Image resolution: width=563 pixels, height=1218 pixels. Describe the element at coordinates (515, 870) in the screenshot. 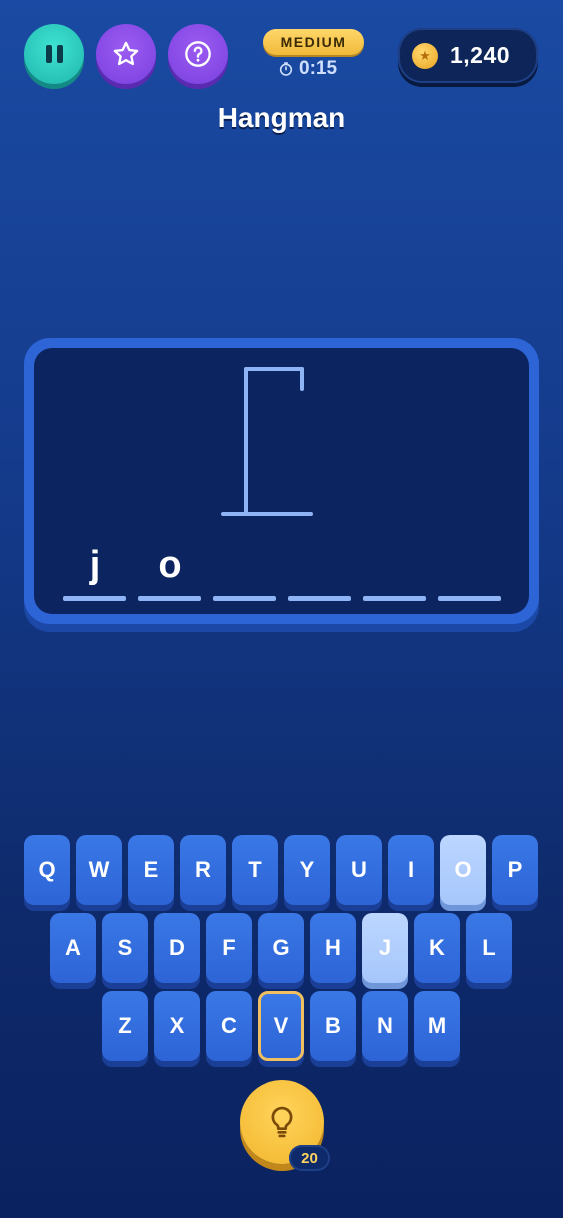

I see `key-p: P` at that location.